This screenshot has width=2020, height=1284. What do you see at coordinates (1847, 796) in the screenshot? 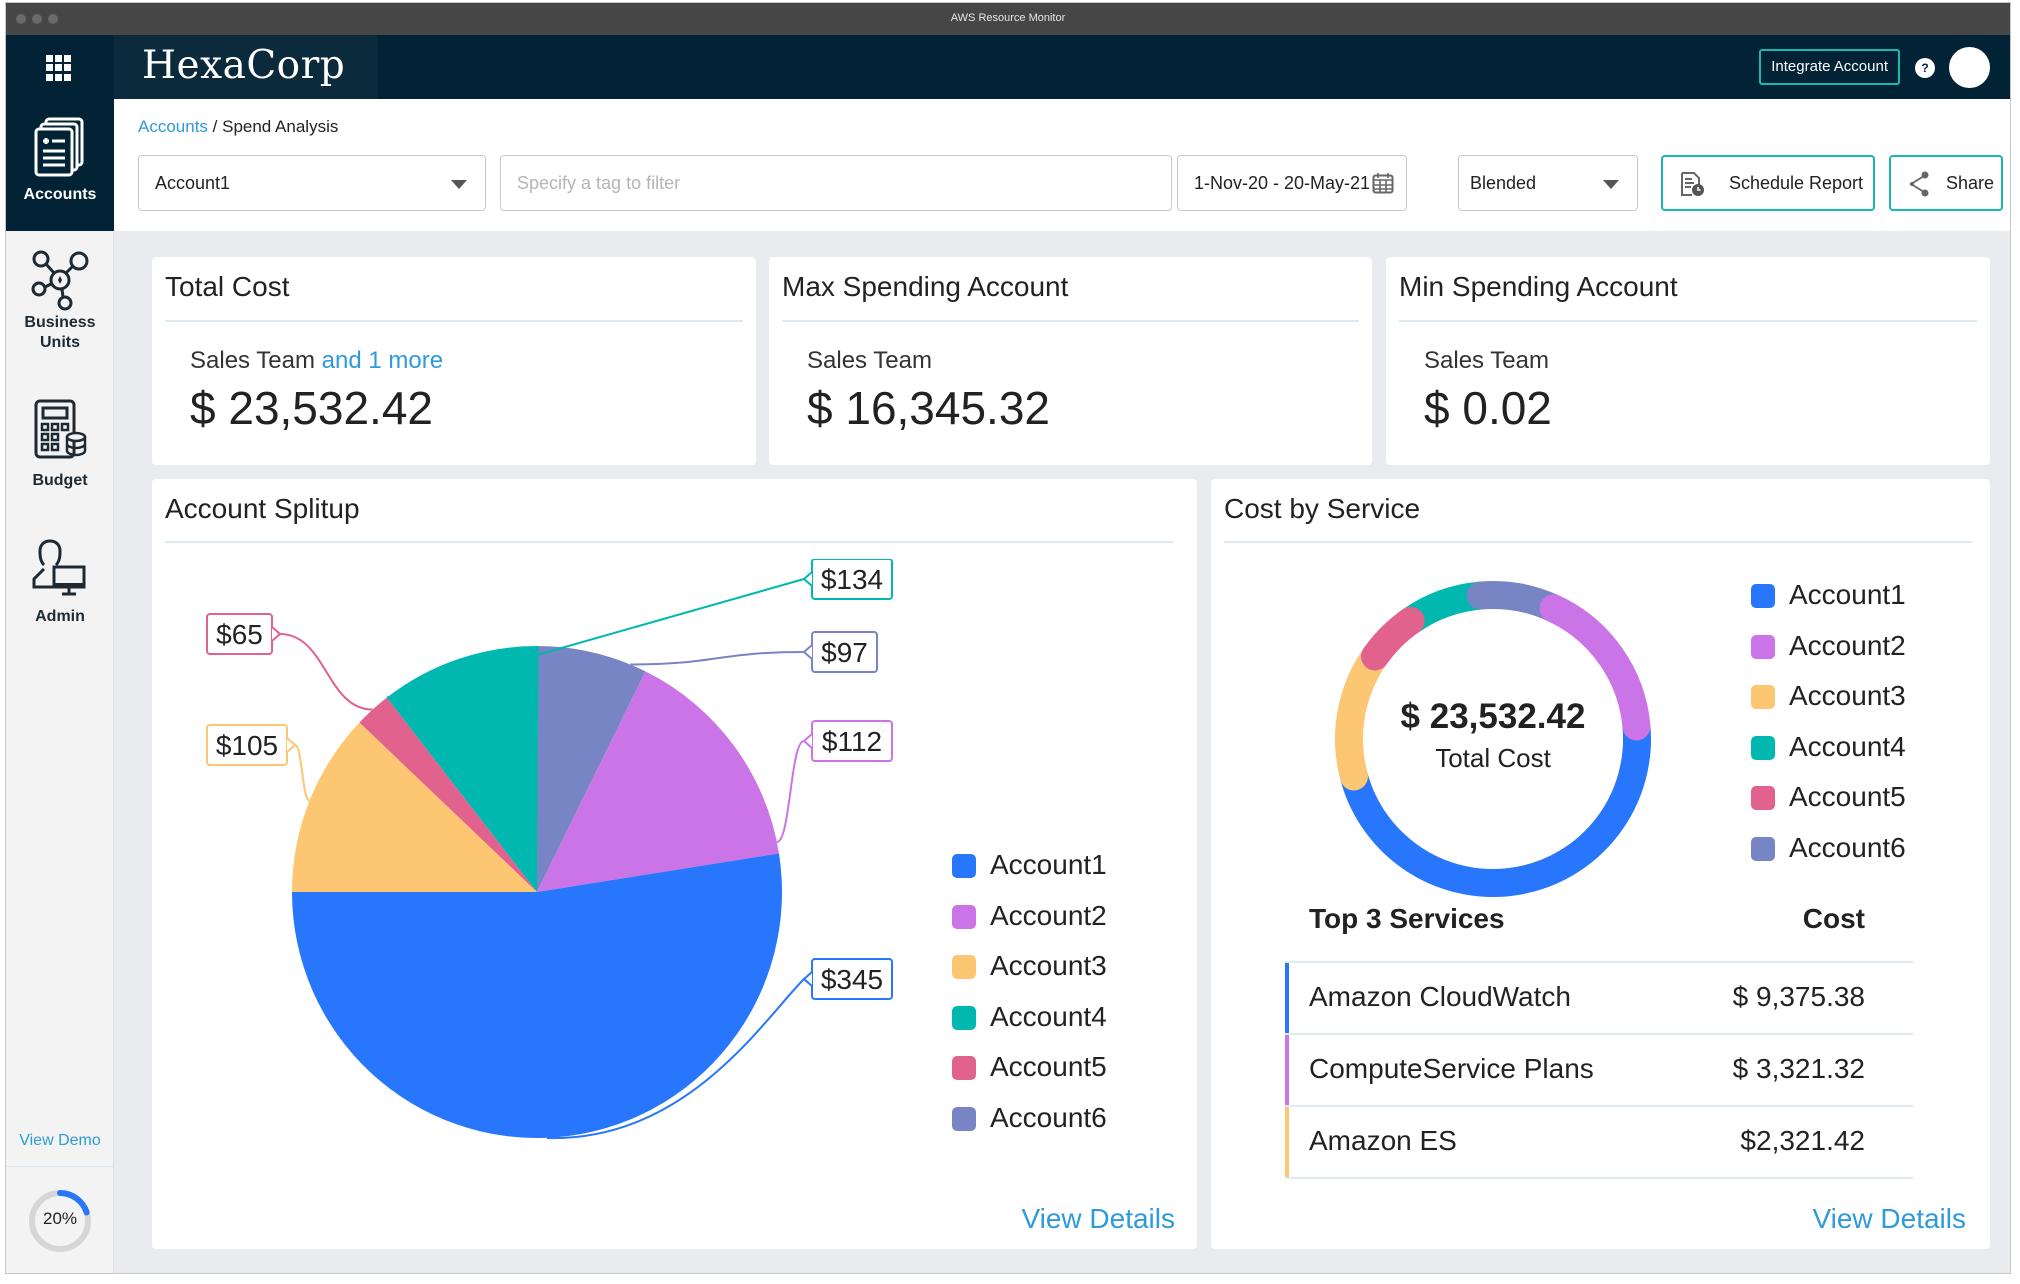
I see `legend-label: Account5` at bounding box center [1847, 796].